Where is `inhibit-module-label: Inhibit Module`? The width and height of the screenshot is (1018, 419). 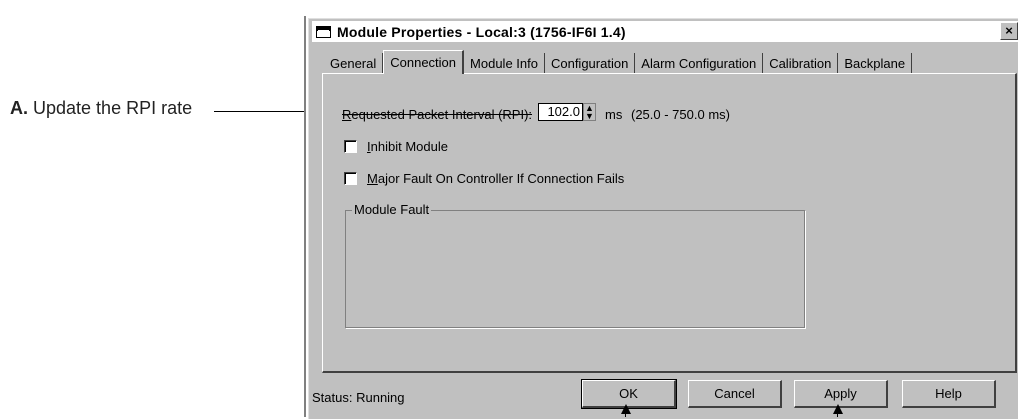 inhibit-module-label: Inhibit Module is located at coordinates (407, 146).